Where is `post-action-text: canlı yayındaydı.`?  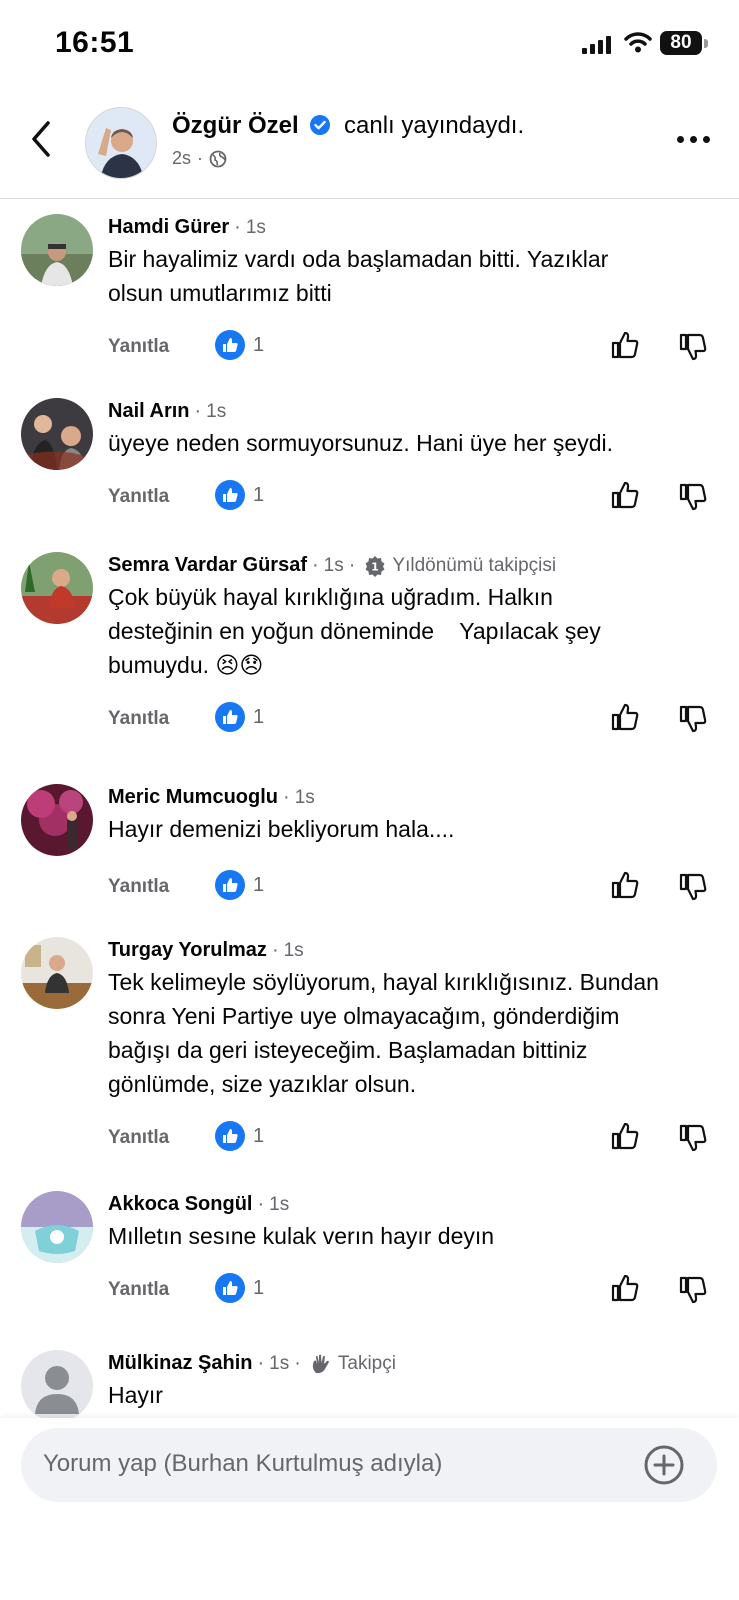
post-action-text: canlı yayındaydı. is located at coordinates (434, 125).